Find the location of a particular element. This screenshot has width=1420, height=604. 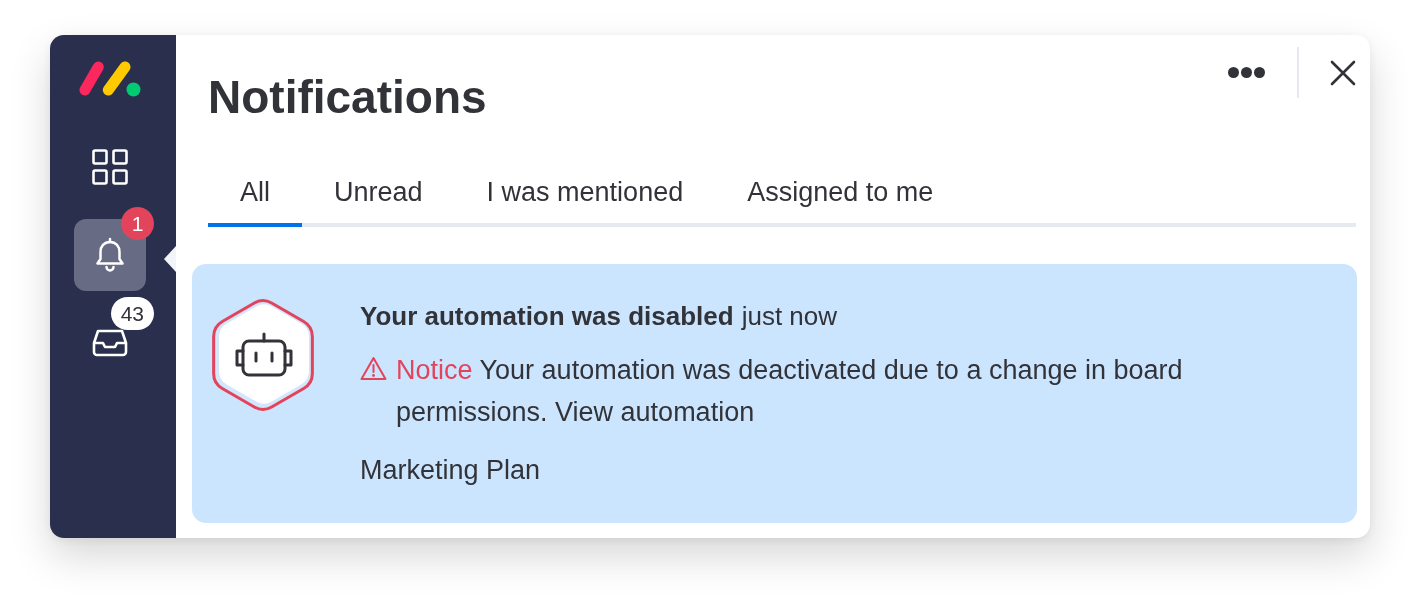

grid-icon is located at coordinates (110, 167).